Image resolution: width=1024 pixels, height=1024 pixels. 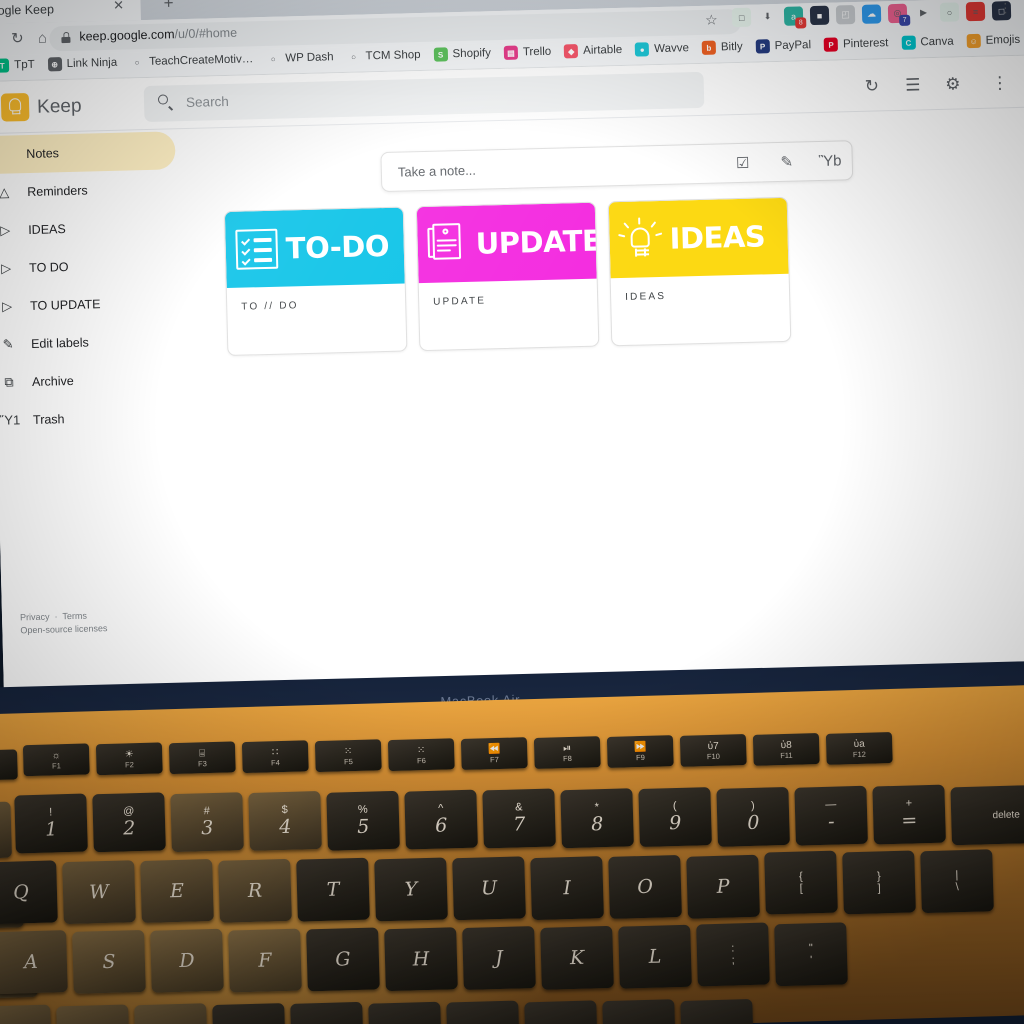 What do you see at coordinates (494, 754) in the screenshot?
I see `key-f7: ⏪ F7` at bounding box center [494, 754].